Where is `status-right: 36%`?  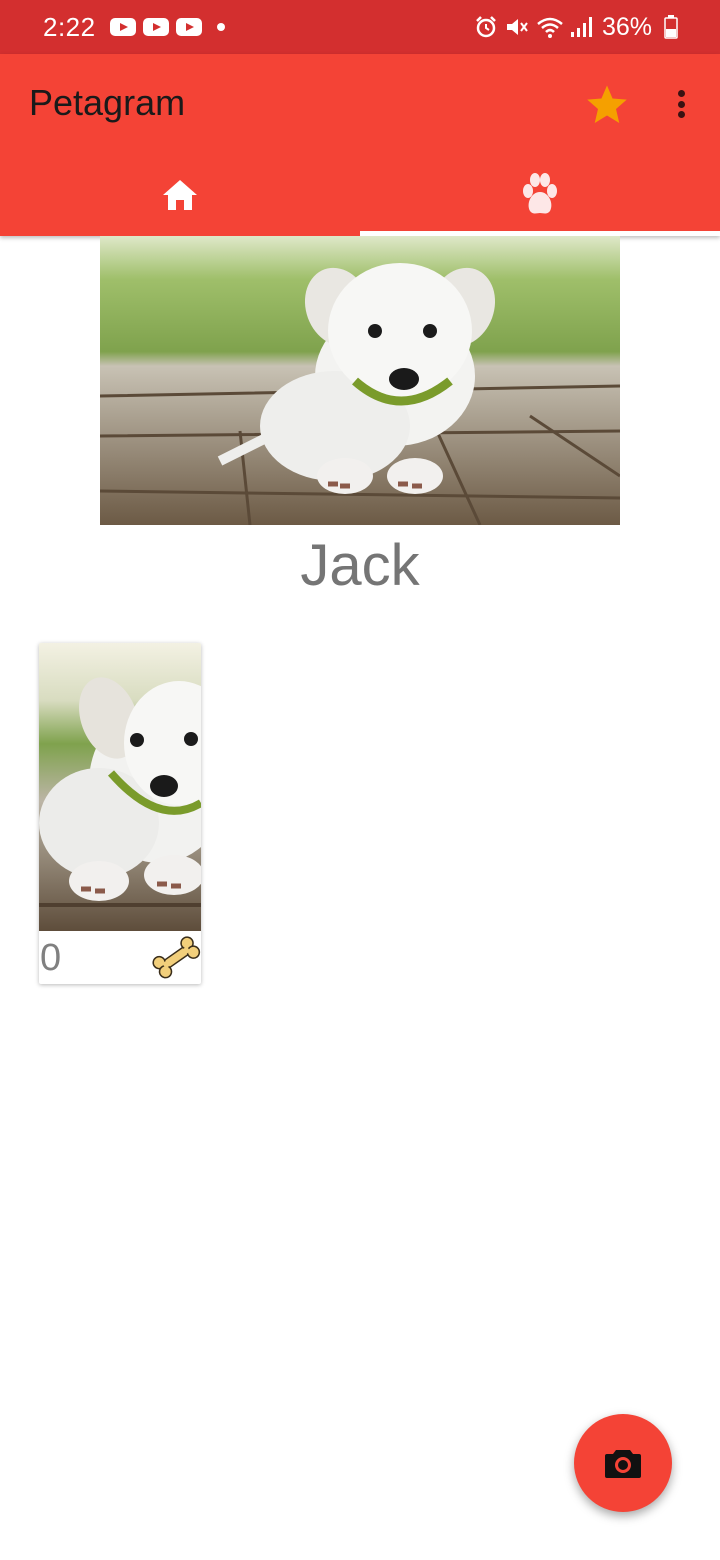
status-right: 36% is located at coordinates (573, 27).